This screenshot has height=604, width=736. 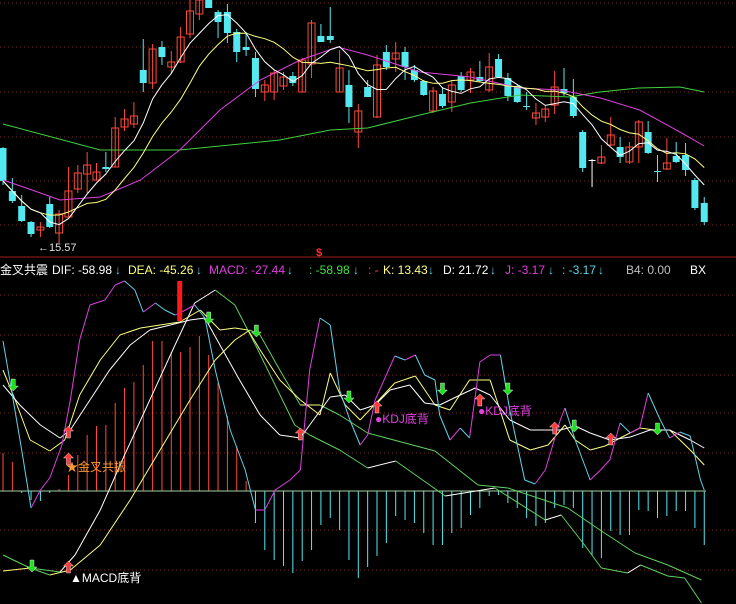 What do you see at coordinates (105, 577) in the screenshot?
I see `macd-divergence-label: ▲MACD底背` at bounding box center [105, 577].